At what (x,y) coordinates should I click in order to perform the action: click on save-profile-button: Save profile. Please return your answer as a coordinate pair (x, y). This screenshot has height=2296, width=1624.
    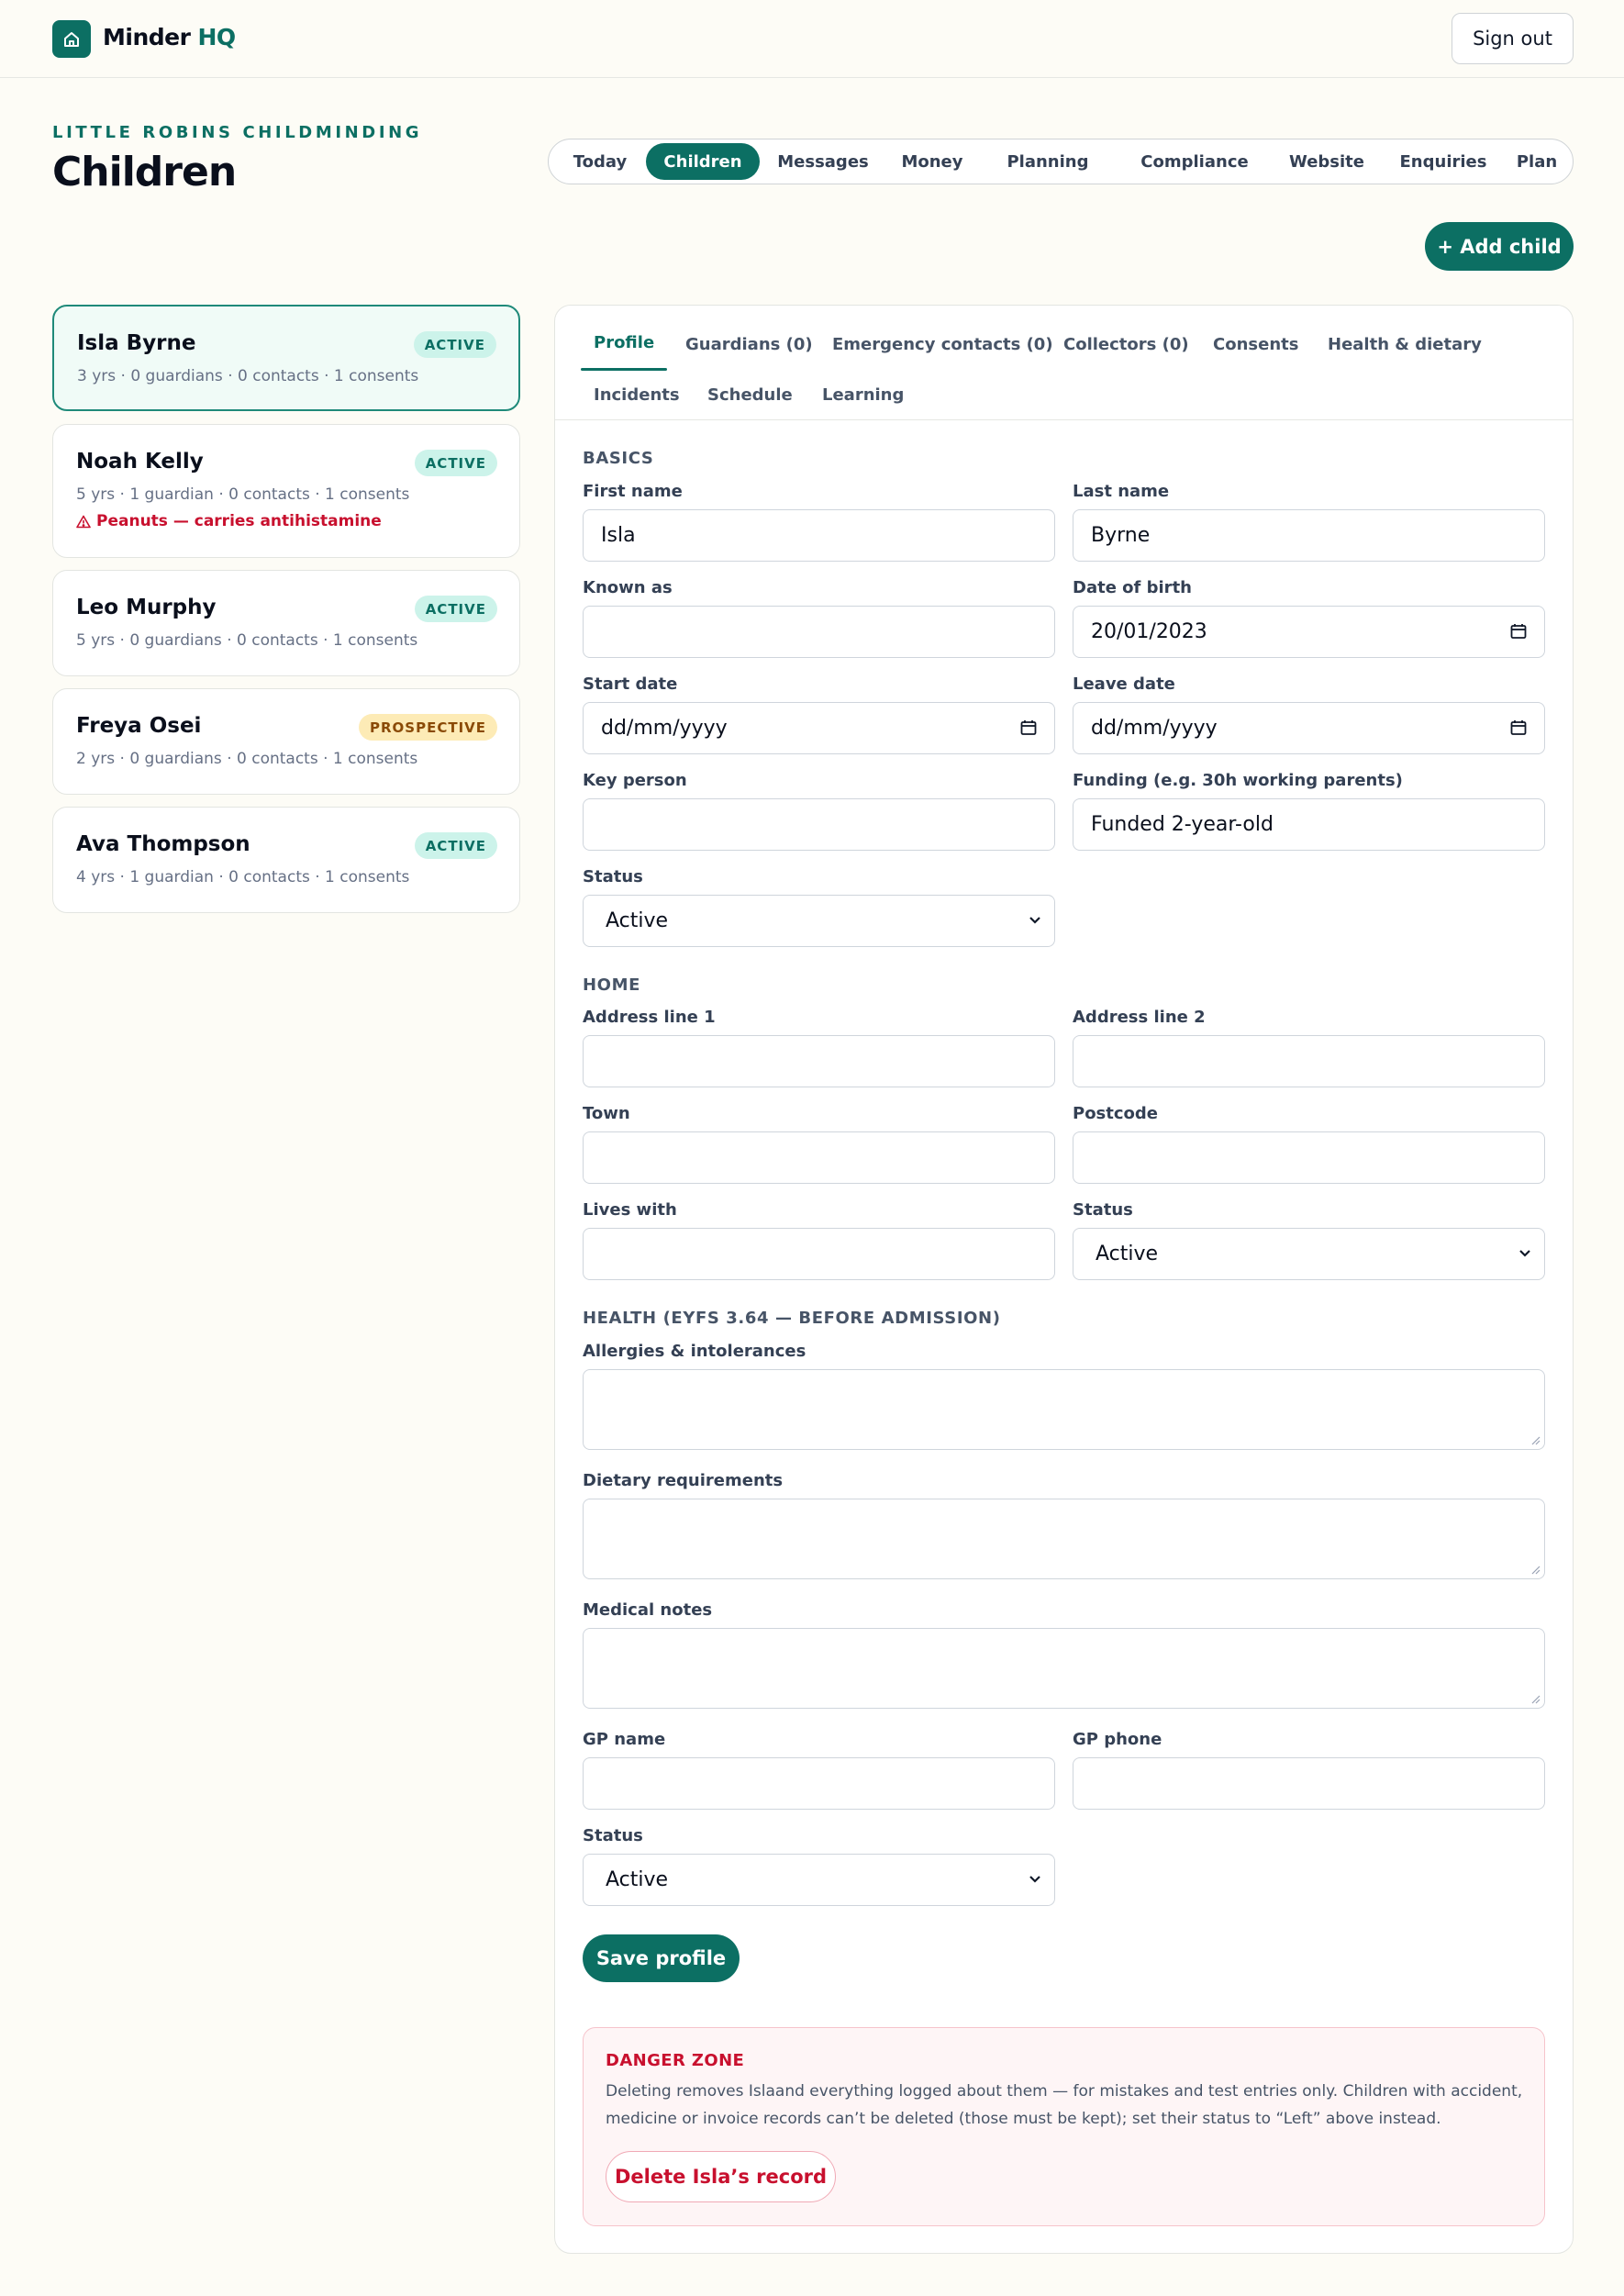
    Looking at the image, I should click on (661, 1958).